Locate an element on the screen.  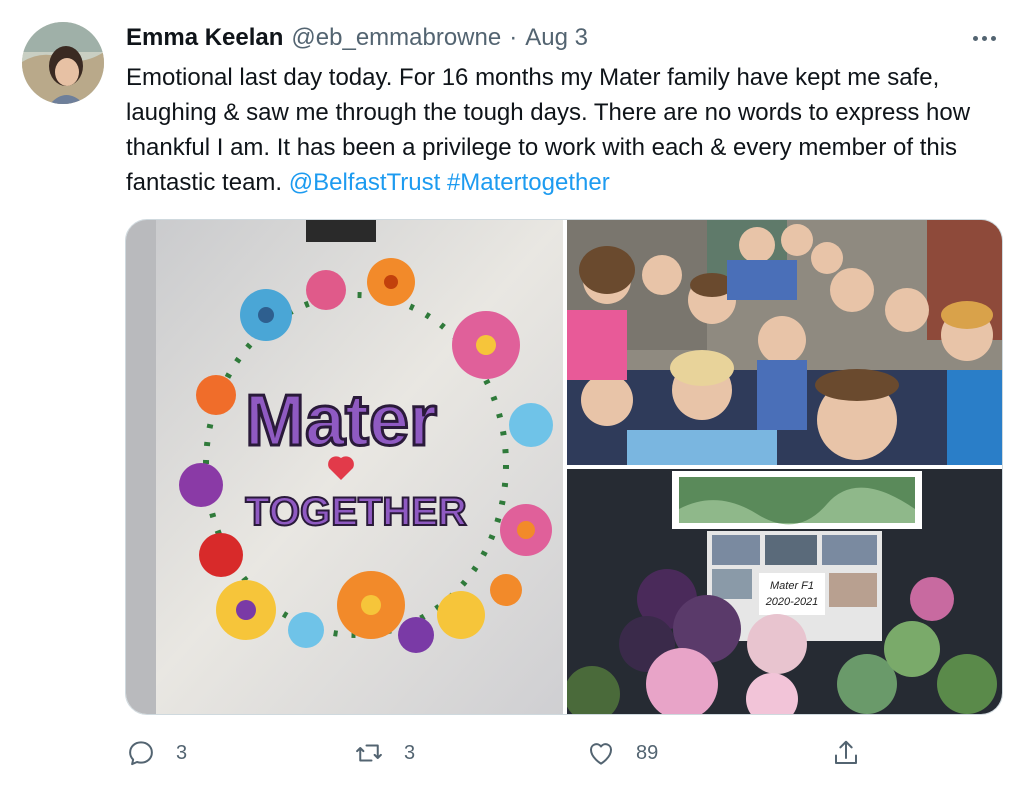
mention-link: @BelfastTrust is located at coordinates (365, 182).